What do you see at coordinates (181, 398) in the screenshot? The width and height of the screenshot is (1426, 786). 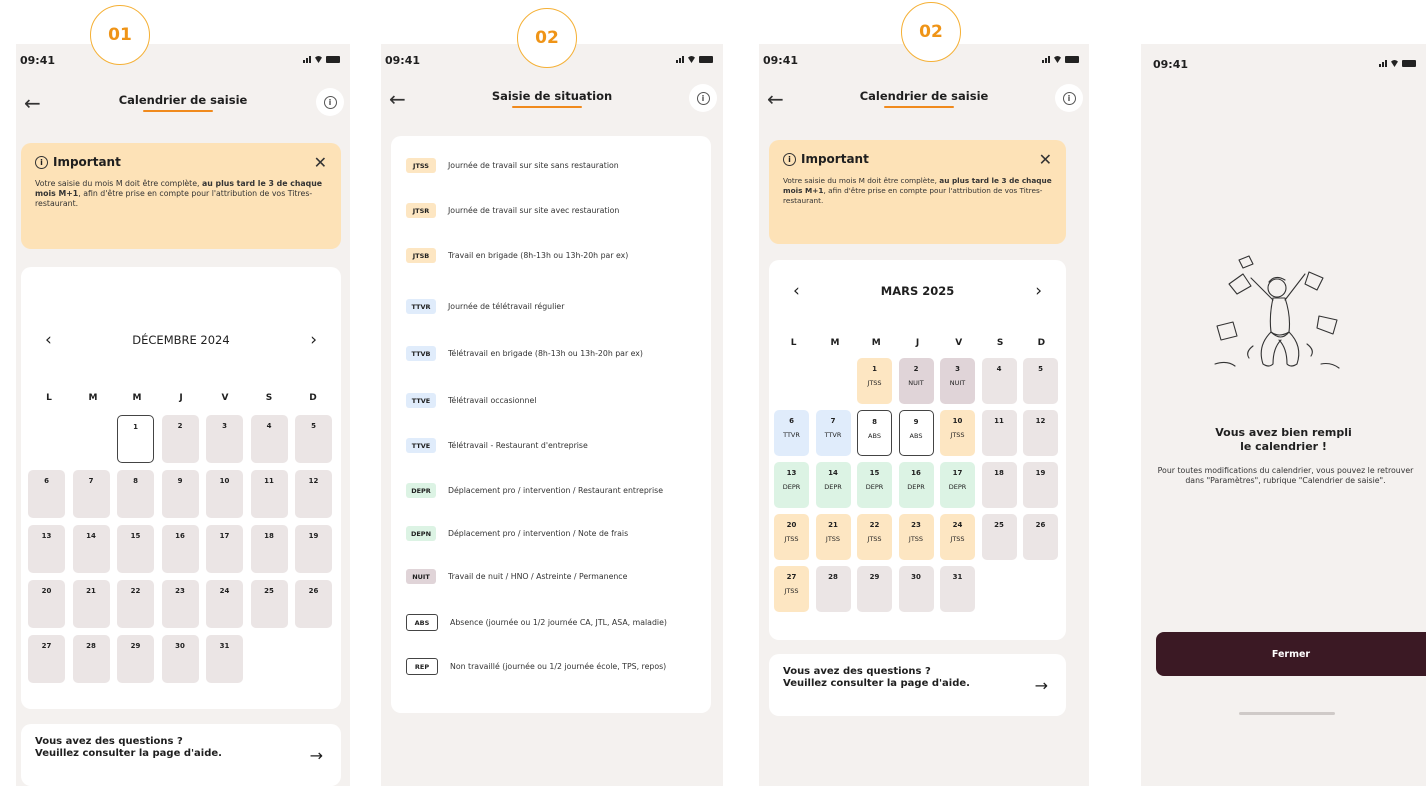 I see `weekday-row: LMMJVSD` at bounding box center [181, 398].